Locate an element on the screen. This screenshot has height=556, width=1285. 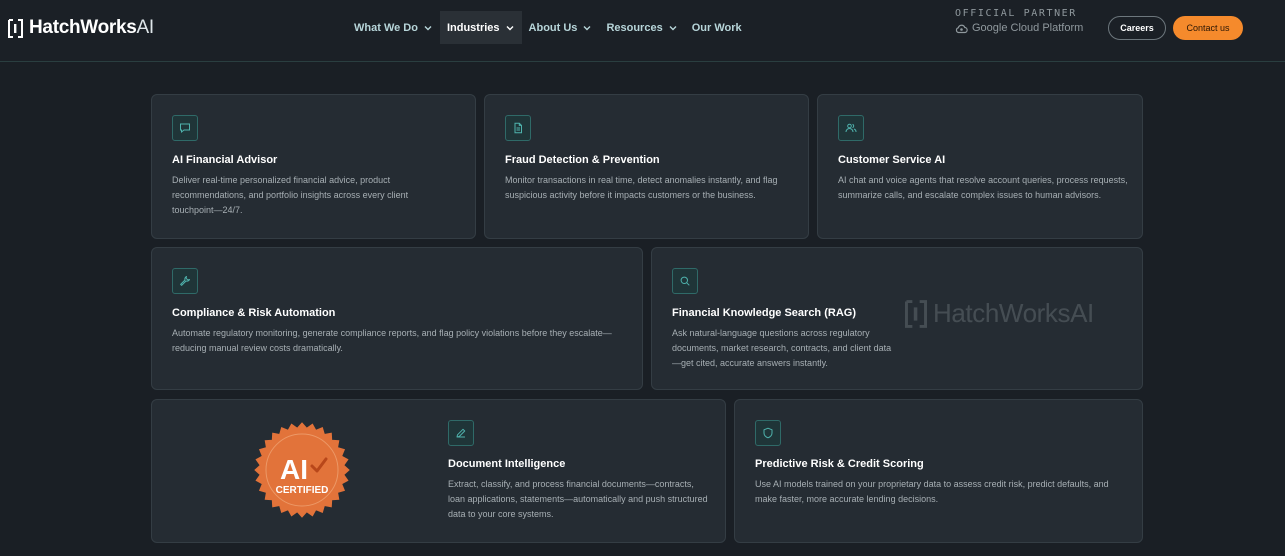
badge-certified-text: CERTIFIED is located at coordinates (302, 490).